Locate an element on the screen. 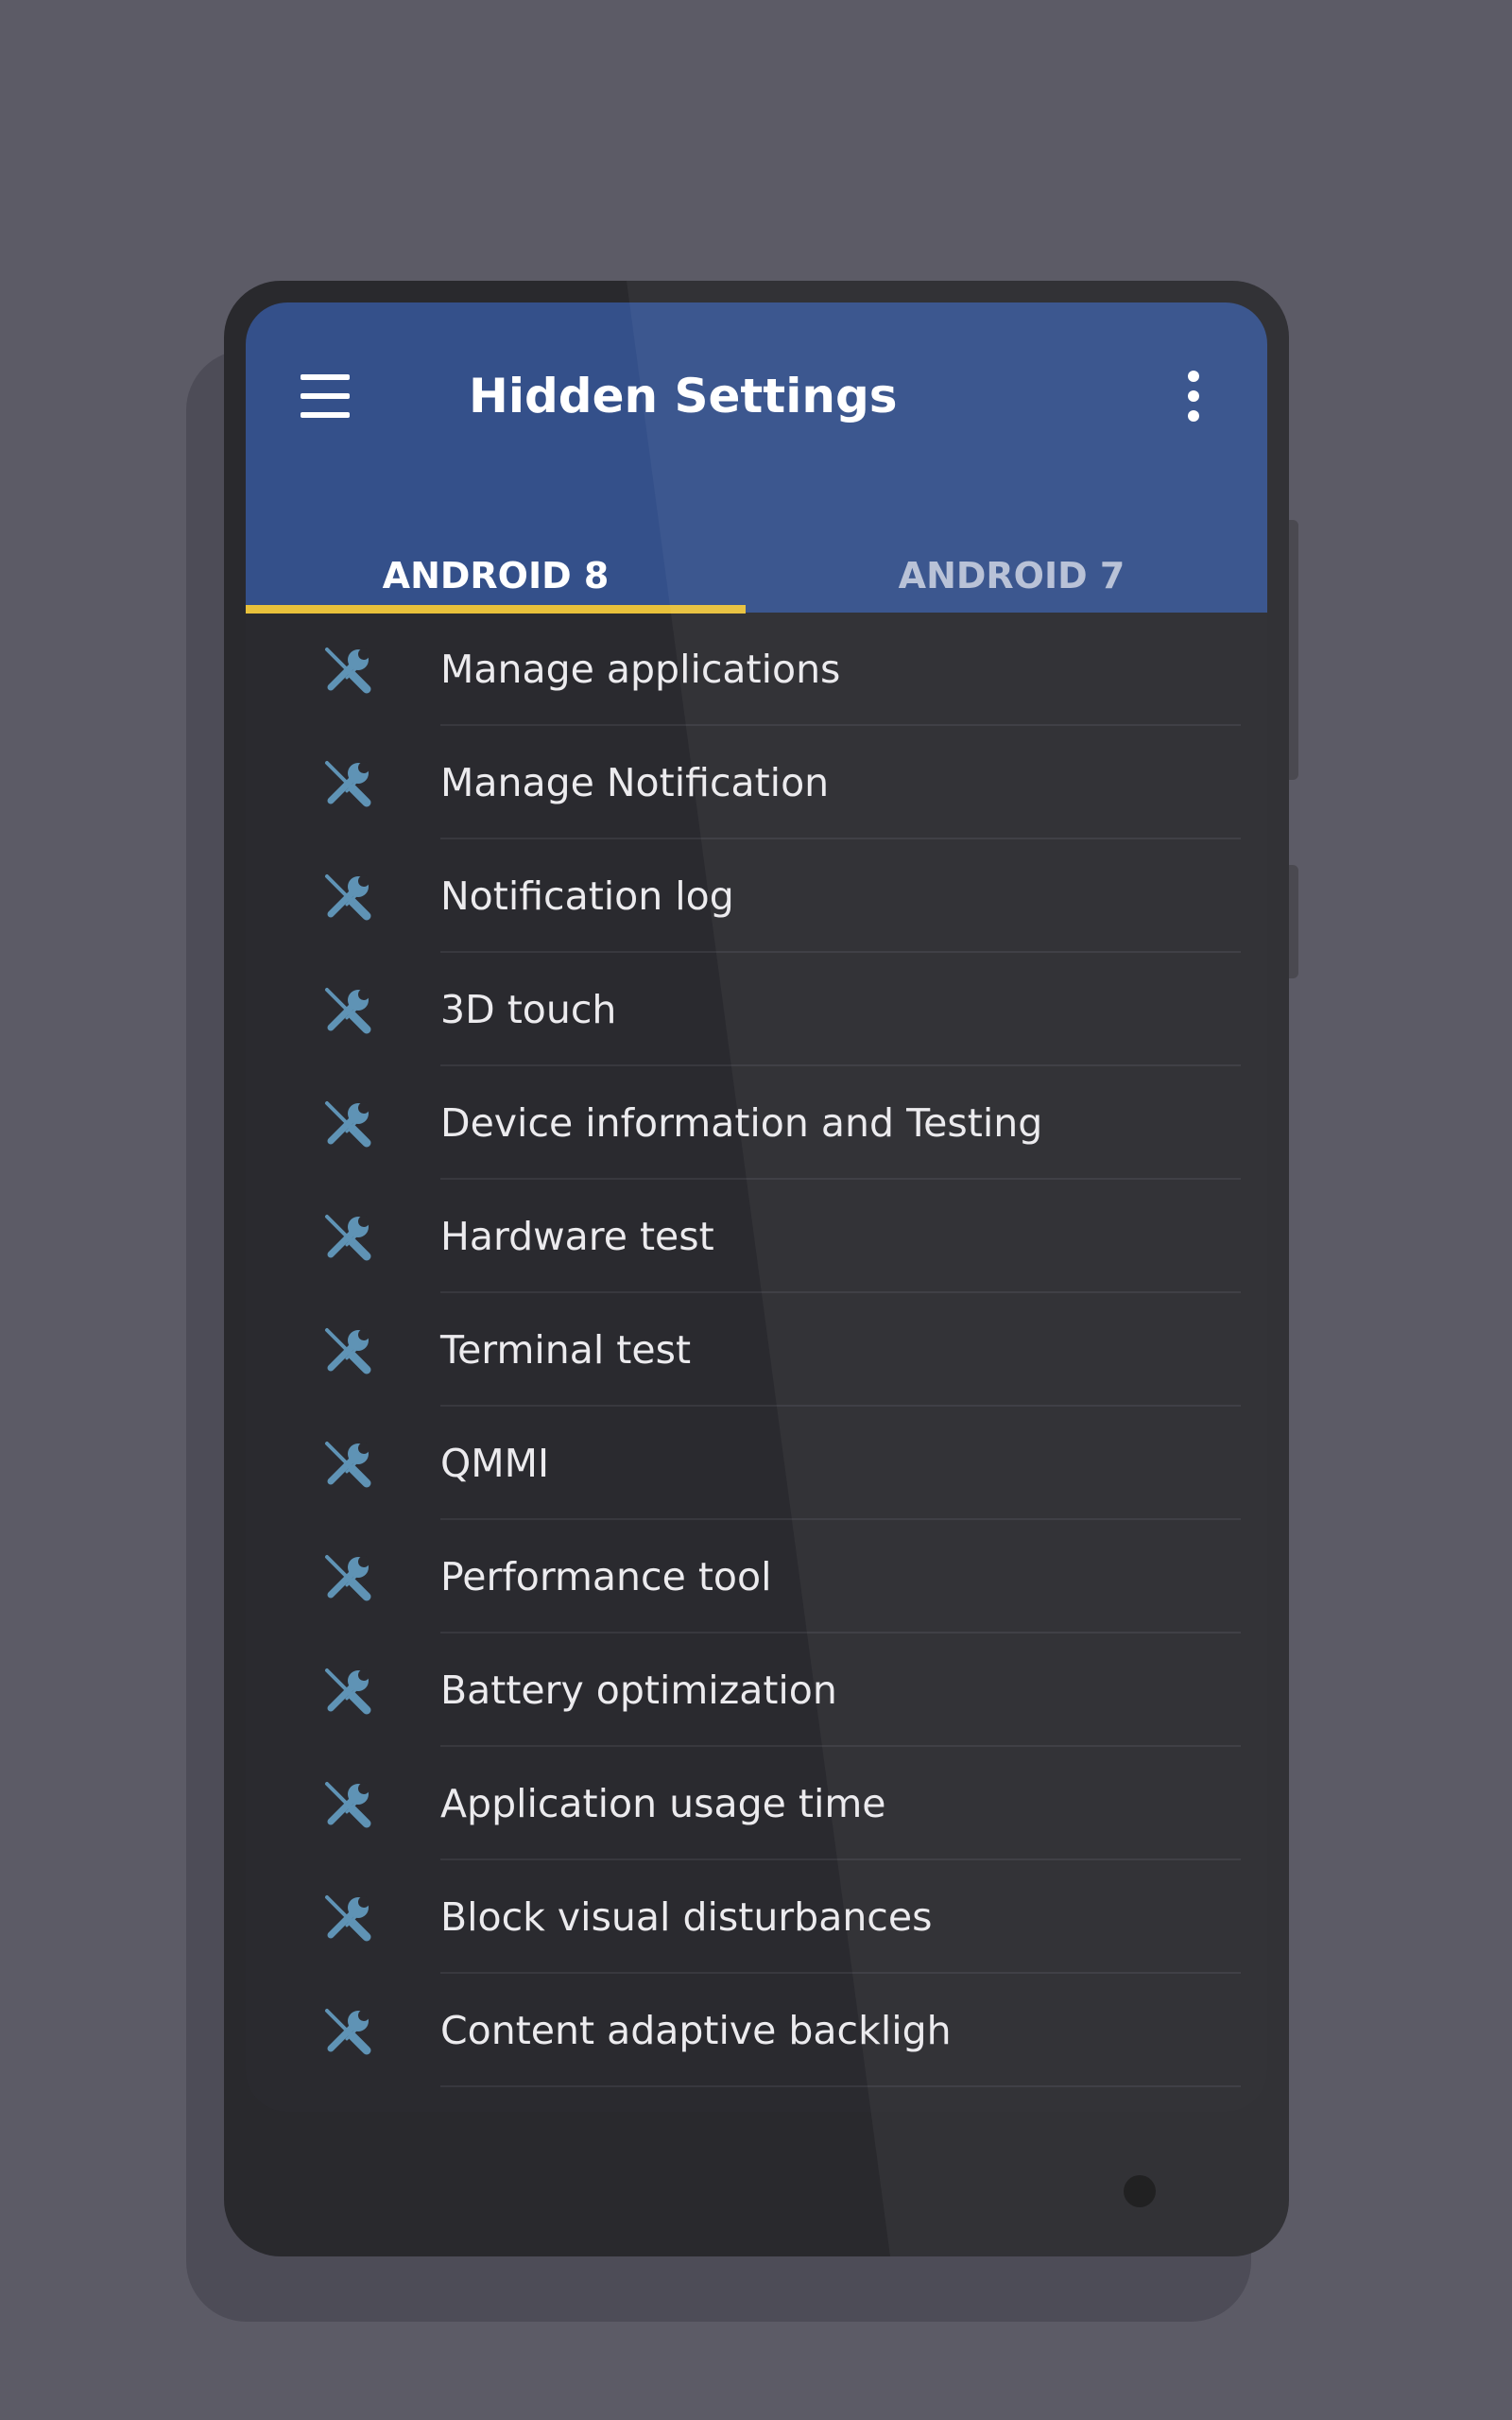  list-item-label: Content adaptive backligh is located at coordinates (696, 2031).